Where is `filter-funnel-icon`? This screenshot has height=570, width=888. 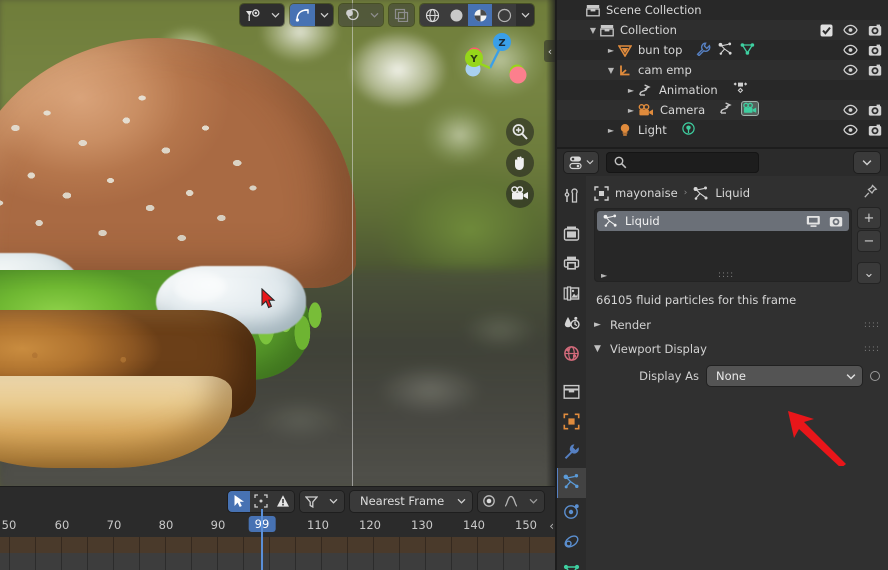 filter-funnel-icon is located at coordinates (311, 501).